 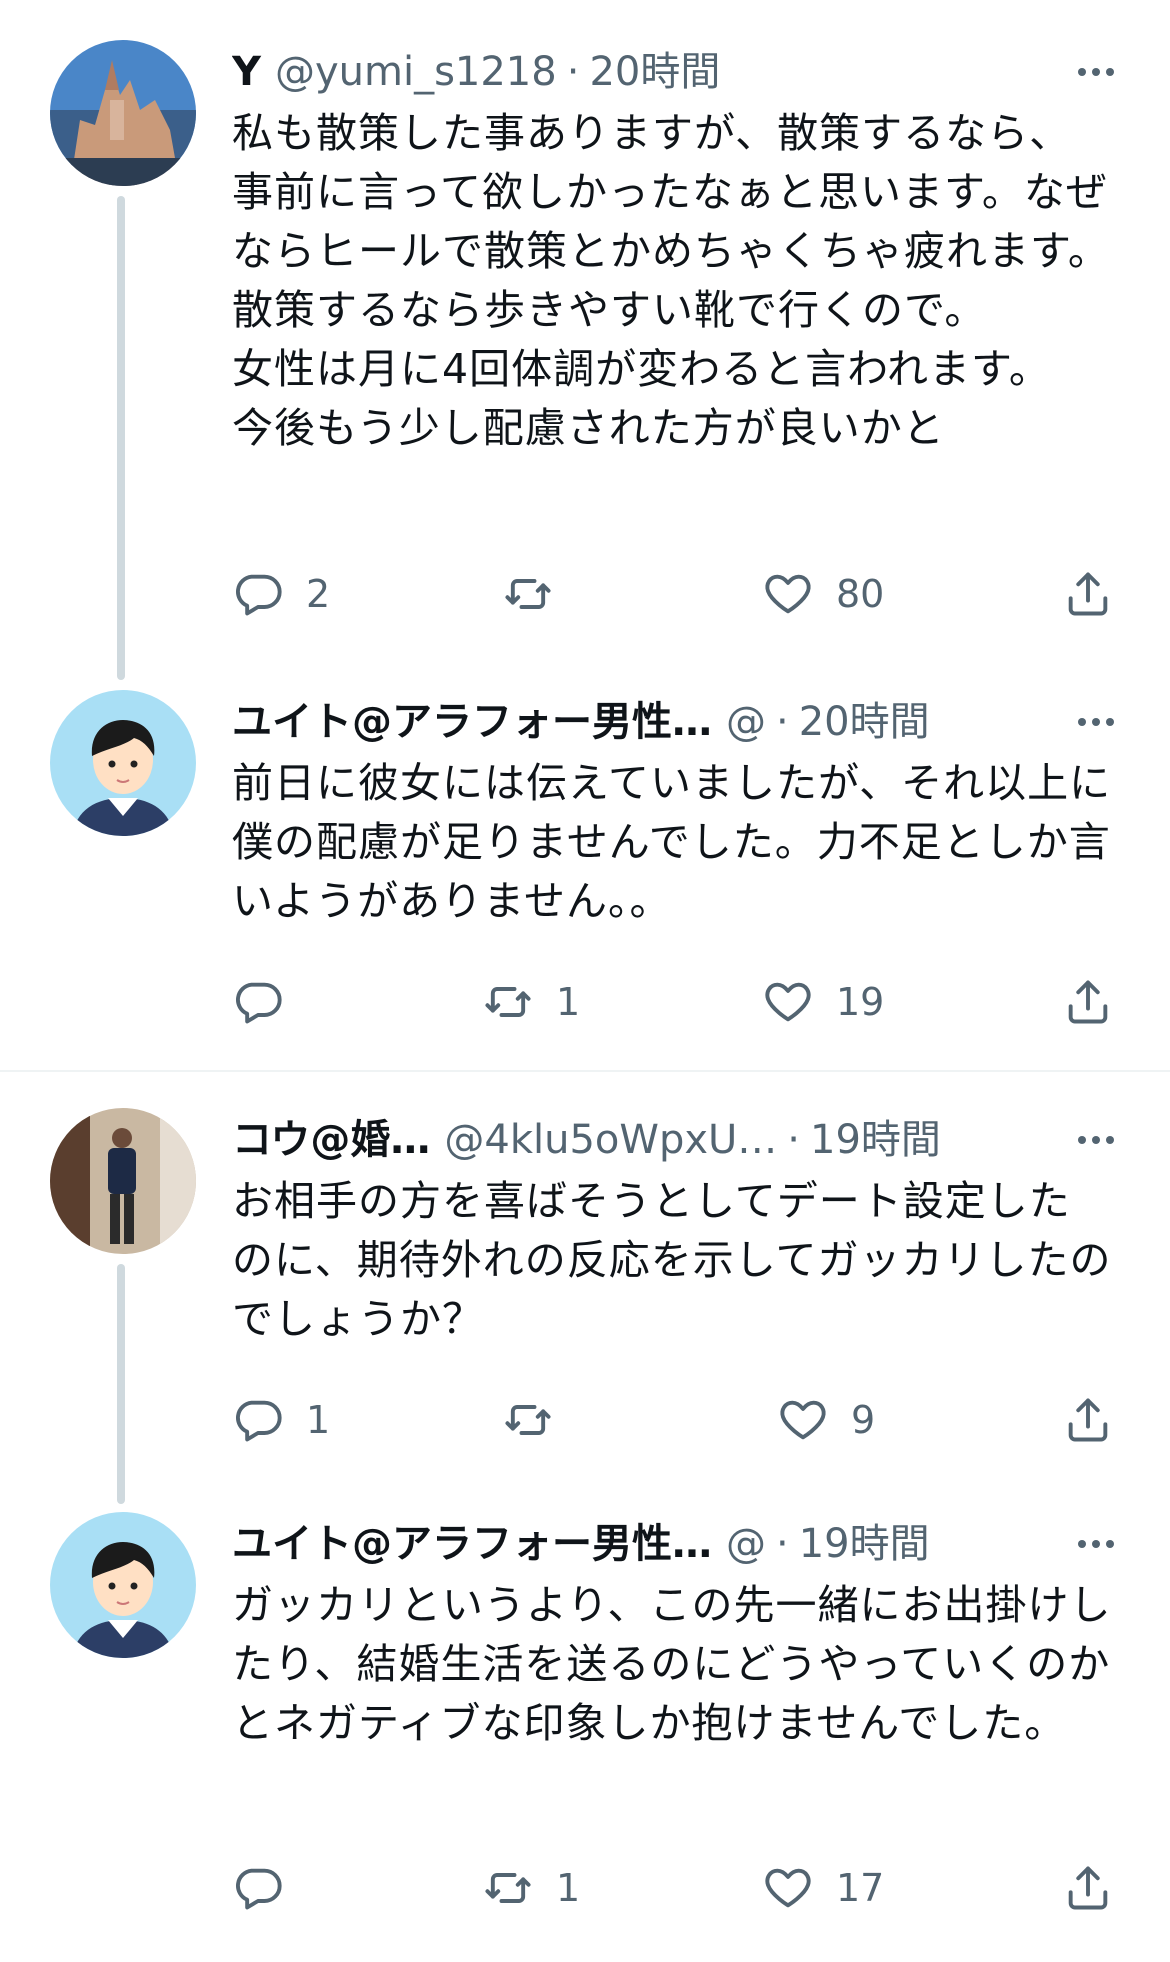 I want to click on tweet-header: ユイト@アラフォー男性… @ · 20時間, so click(x=671, y=722).